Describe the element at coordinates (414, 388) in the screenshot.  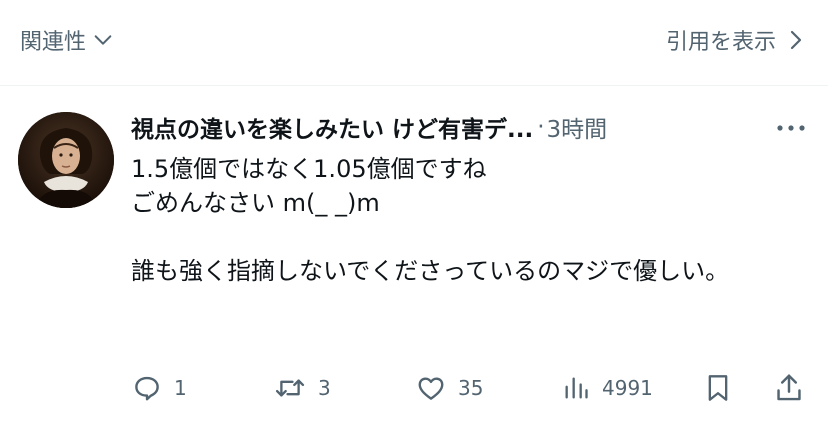
I see `tweet-actions: 1 3 35 4991` at that location.